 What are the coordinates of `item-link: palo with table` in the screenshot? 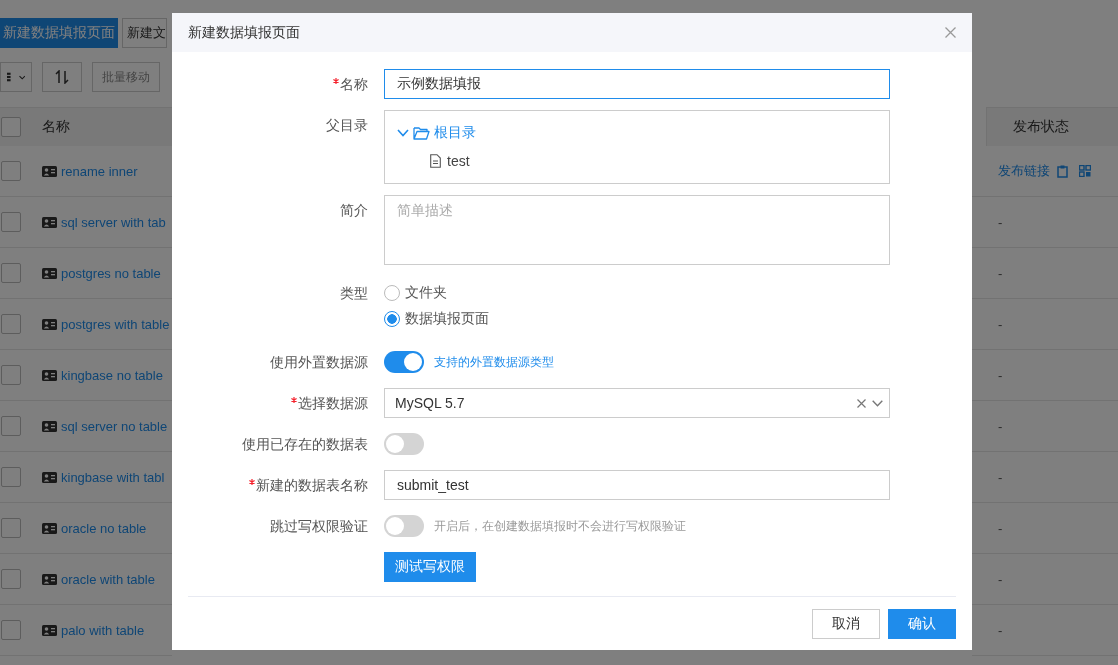 It's located at (103, 630).